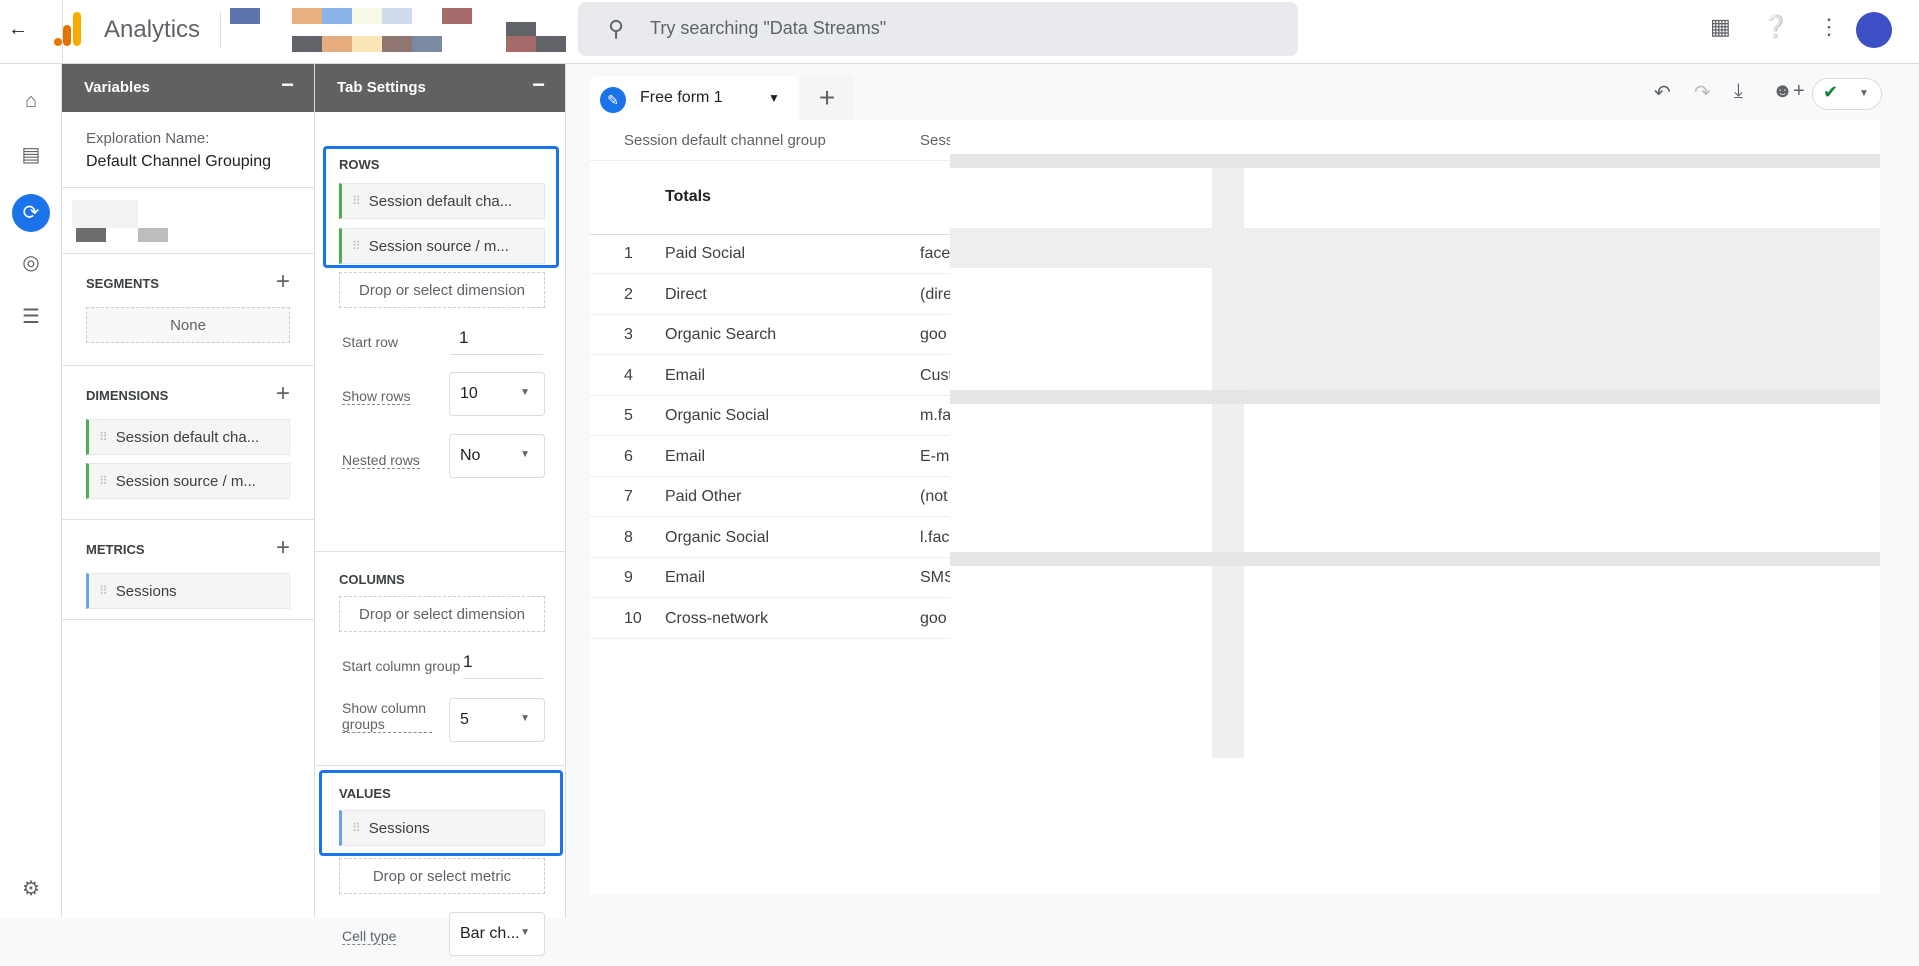 The height and width of the screenshot is (966, 1919). Describe the element at coordinates (705, 253) in the screenshot. I see `channel-cell: Paid Social` at that location.